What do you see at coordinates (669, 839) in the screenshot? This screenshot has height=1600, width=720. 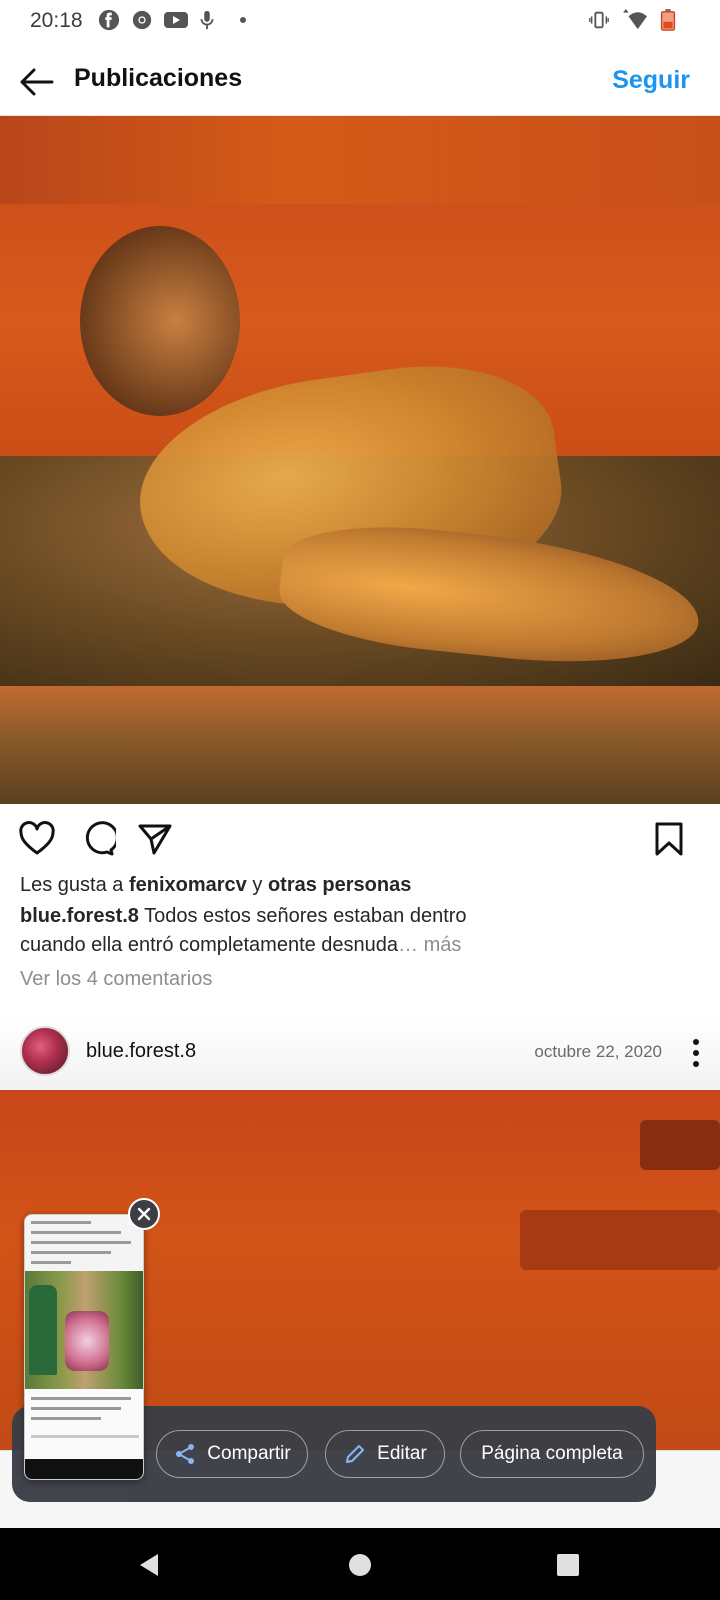 I see `bookmark-icon` at bounding box center [669, 839].